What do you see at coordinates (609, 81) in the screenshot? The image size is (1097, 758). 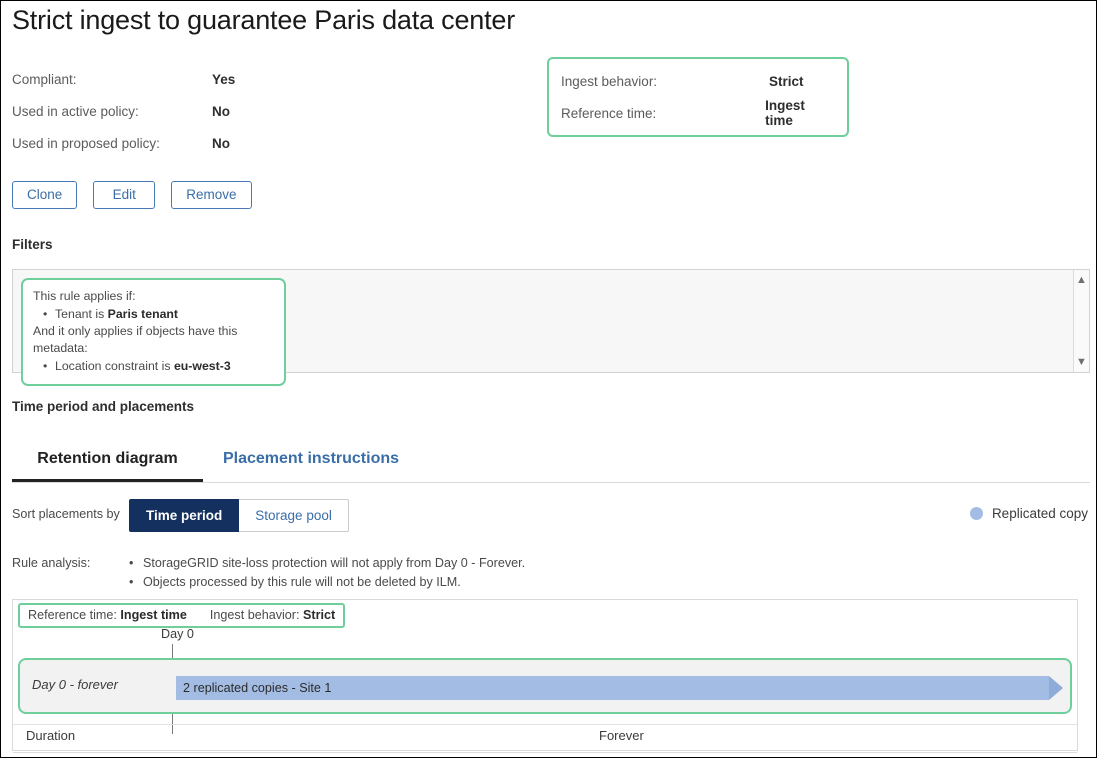 I see `ingest-behavior-label: Ingest behavior:` at bounding box center [609, 81].